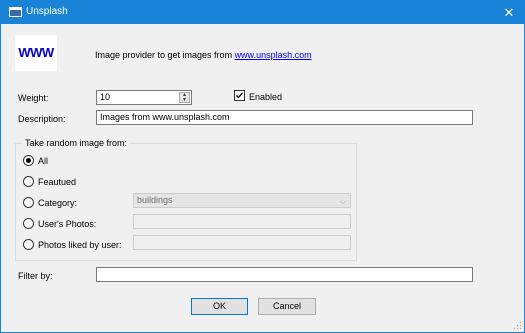 This screenshot has width=525, height=333. Describe the element at coordinates (105, 97) in the screenshot. I see `weight-value: 10` at that location.